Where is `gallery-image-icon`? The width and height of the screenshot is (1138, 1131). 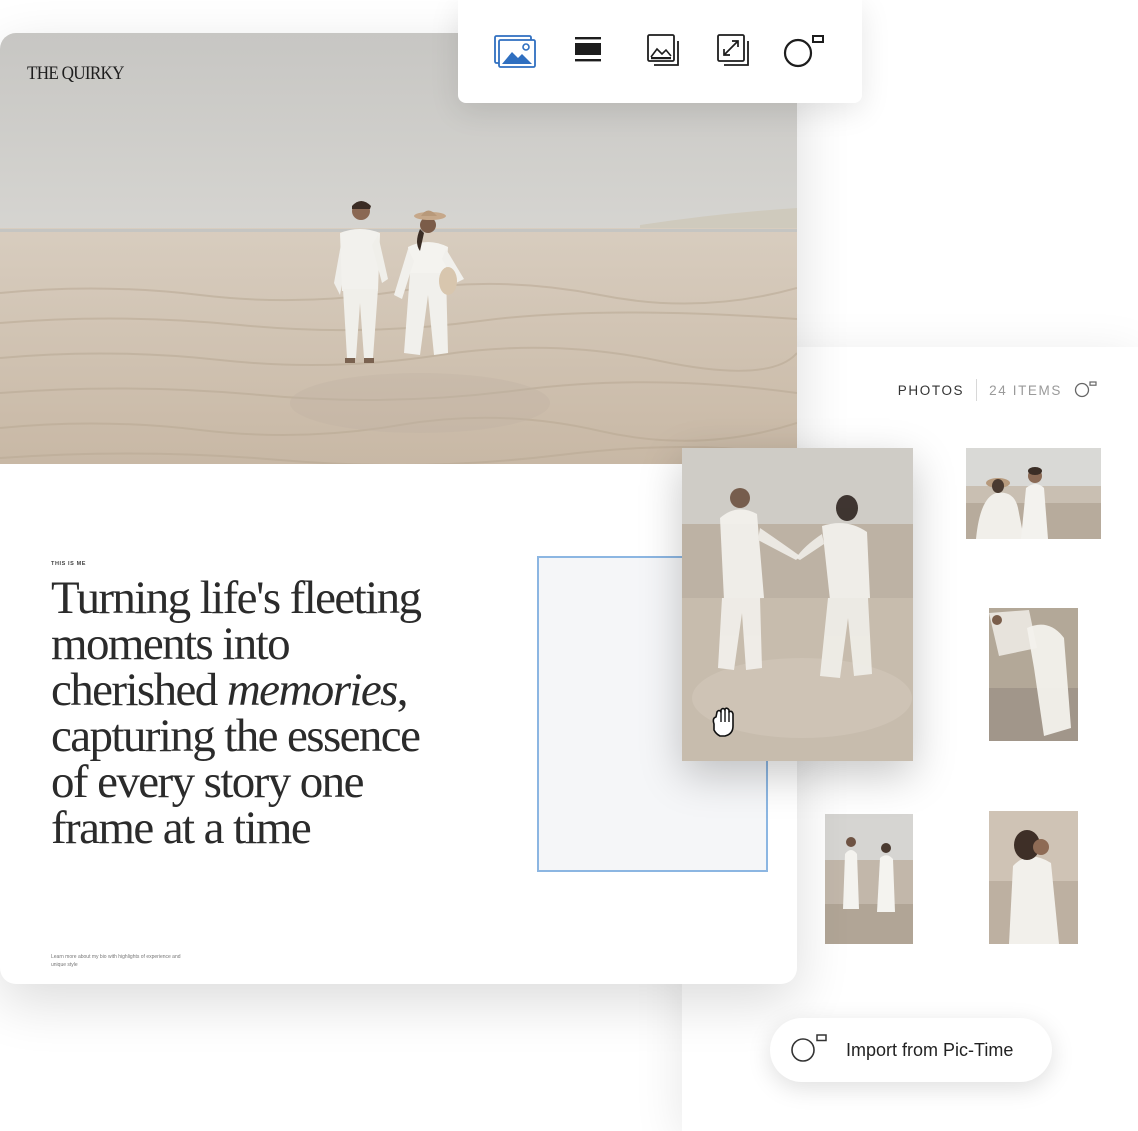 gallery-image-icon is located at coordinates (515, 51).